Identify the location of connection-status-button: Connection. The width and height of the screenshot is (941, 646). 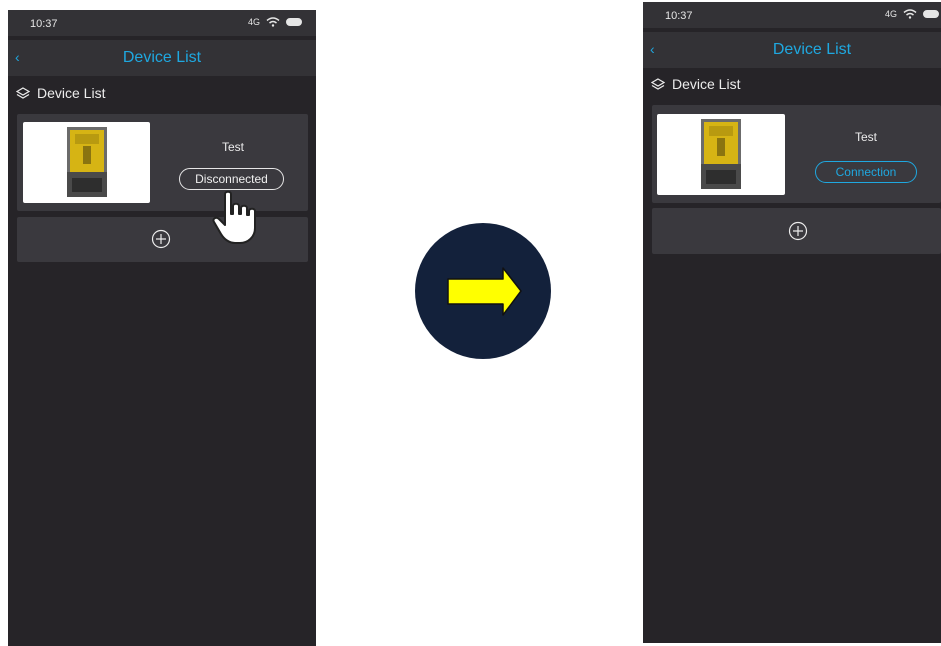
(866, 172).